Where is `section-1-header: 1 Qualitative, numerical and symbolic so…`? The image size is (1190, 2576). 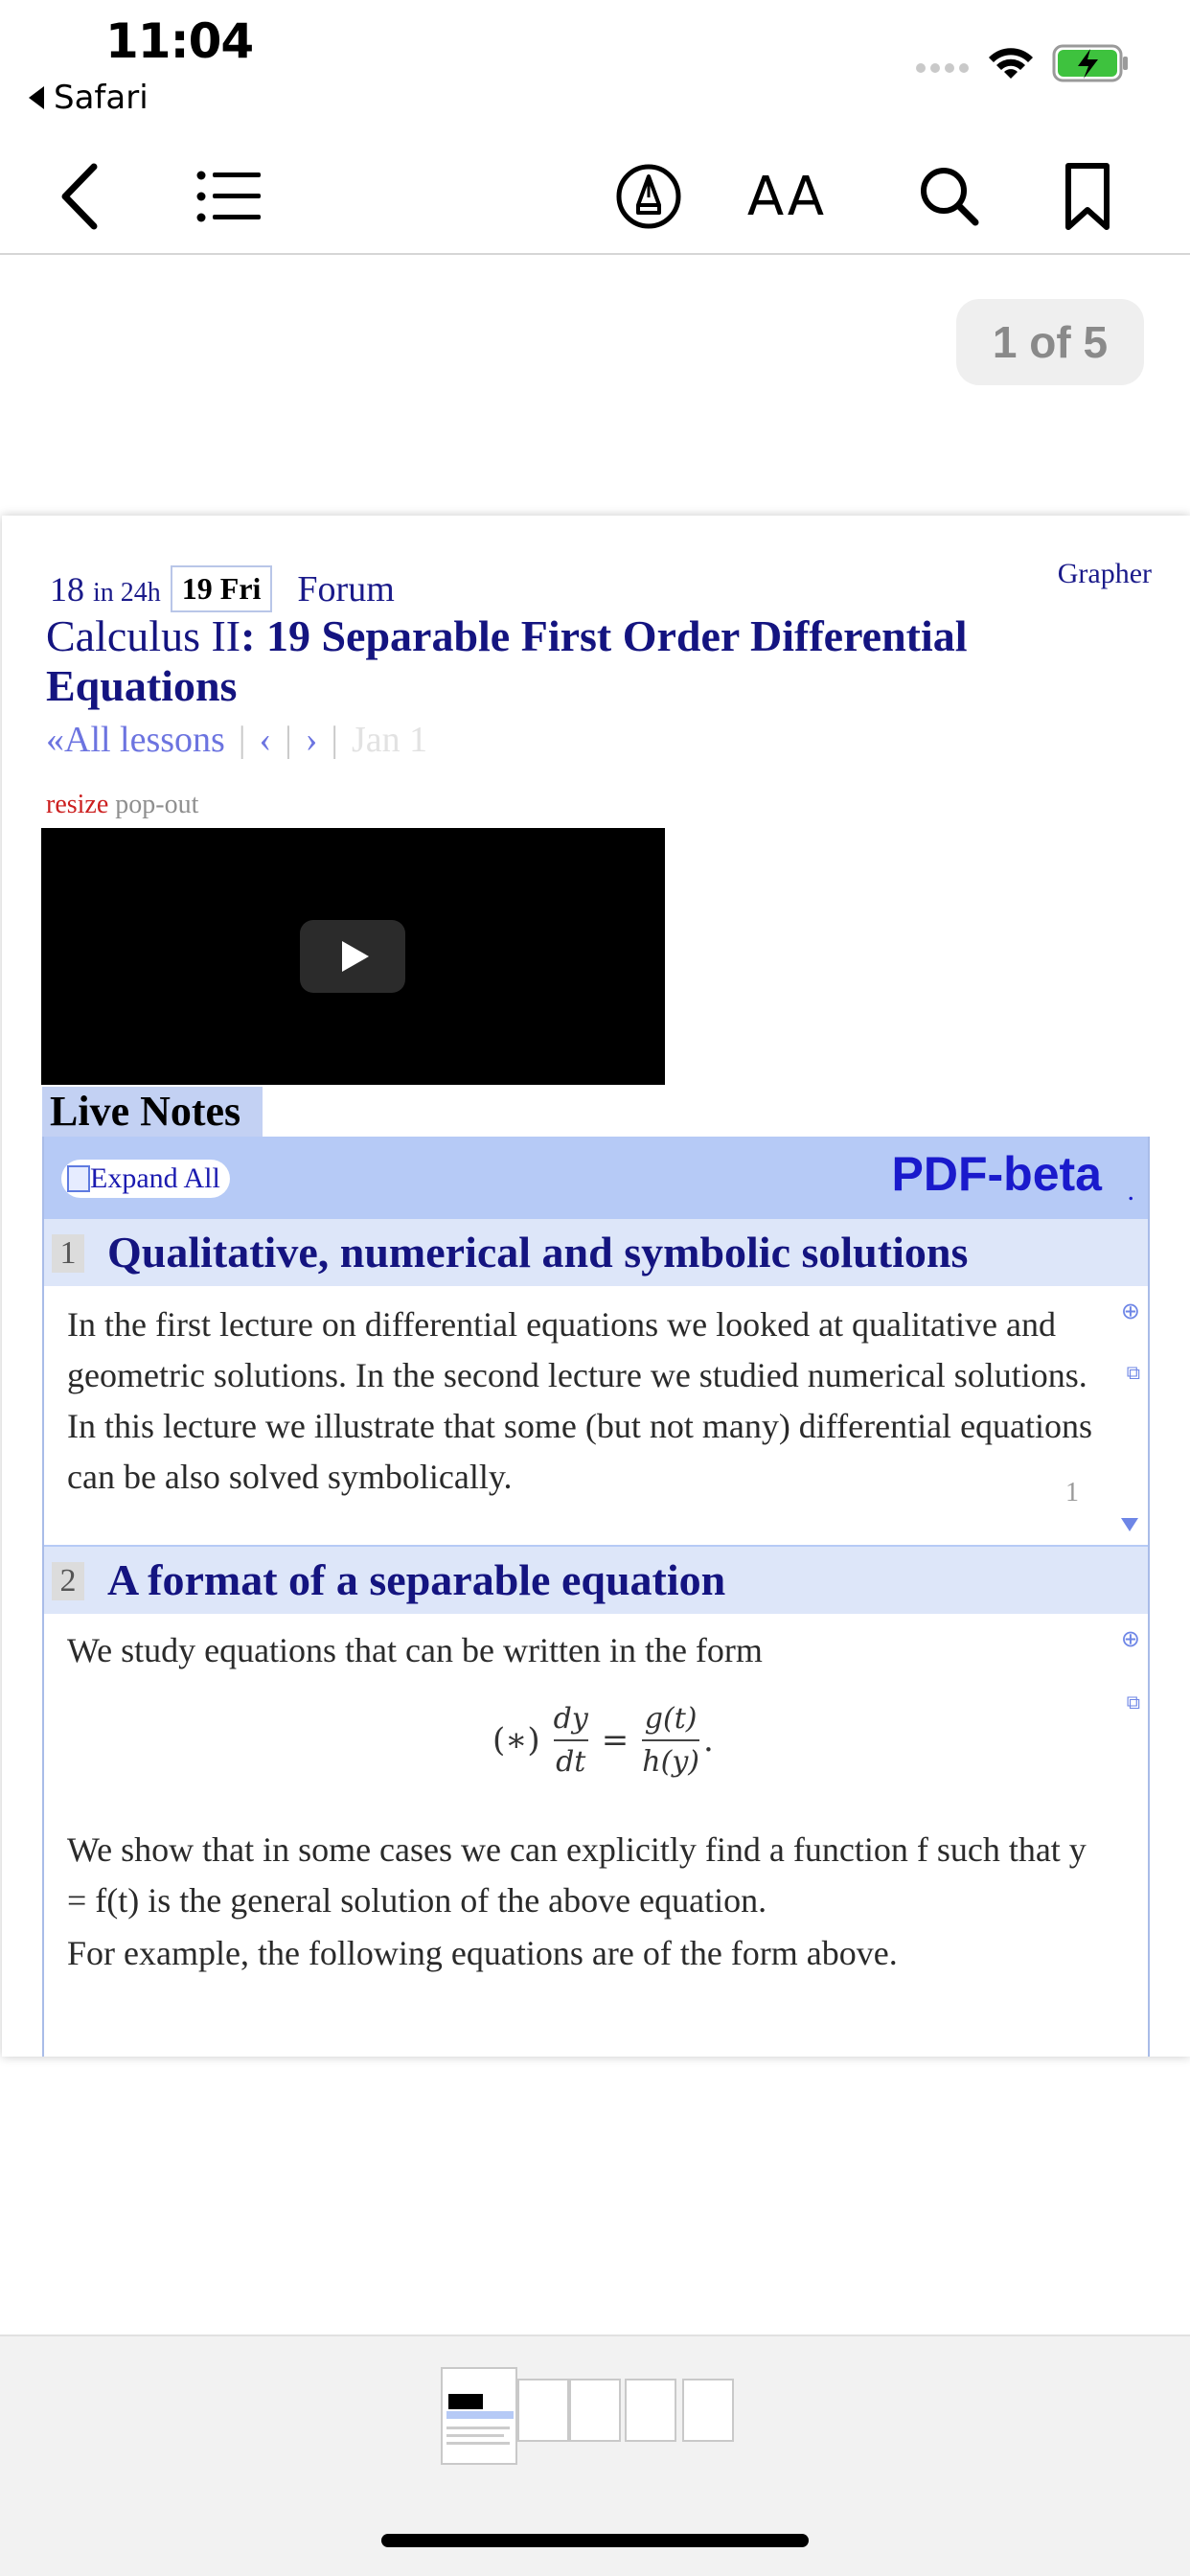
section-1-header: 1 Qualitative, numerical and symbolic so… is located at coordinates (596, 1252).